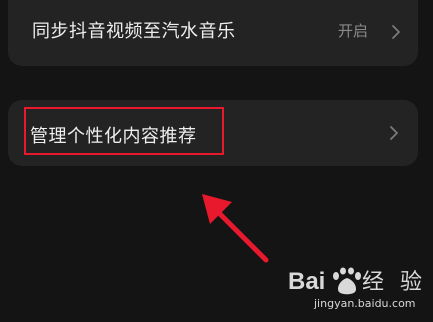 The width and height of the screenshot is (433, 322). Describe the element at coordinates (124, 131) in the screenshot. I see `highlight-box` at that location.